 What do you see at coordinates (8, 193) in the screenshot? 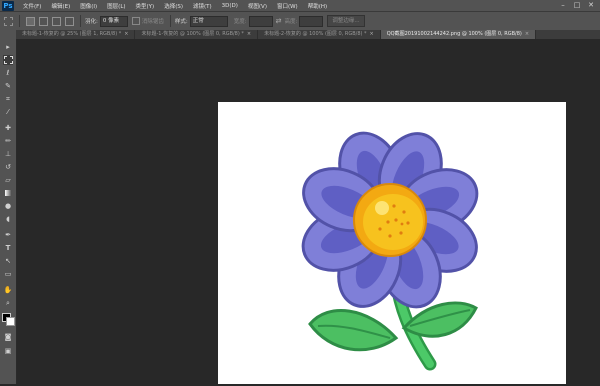
I see `gradient-icon` at bounding box center [8, 193].